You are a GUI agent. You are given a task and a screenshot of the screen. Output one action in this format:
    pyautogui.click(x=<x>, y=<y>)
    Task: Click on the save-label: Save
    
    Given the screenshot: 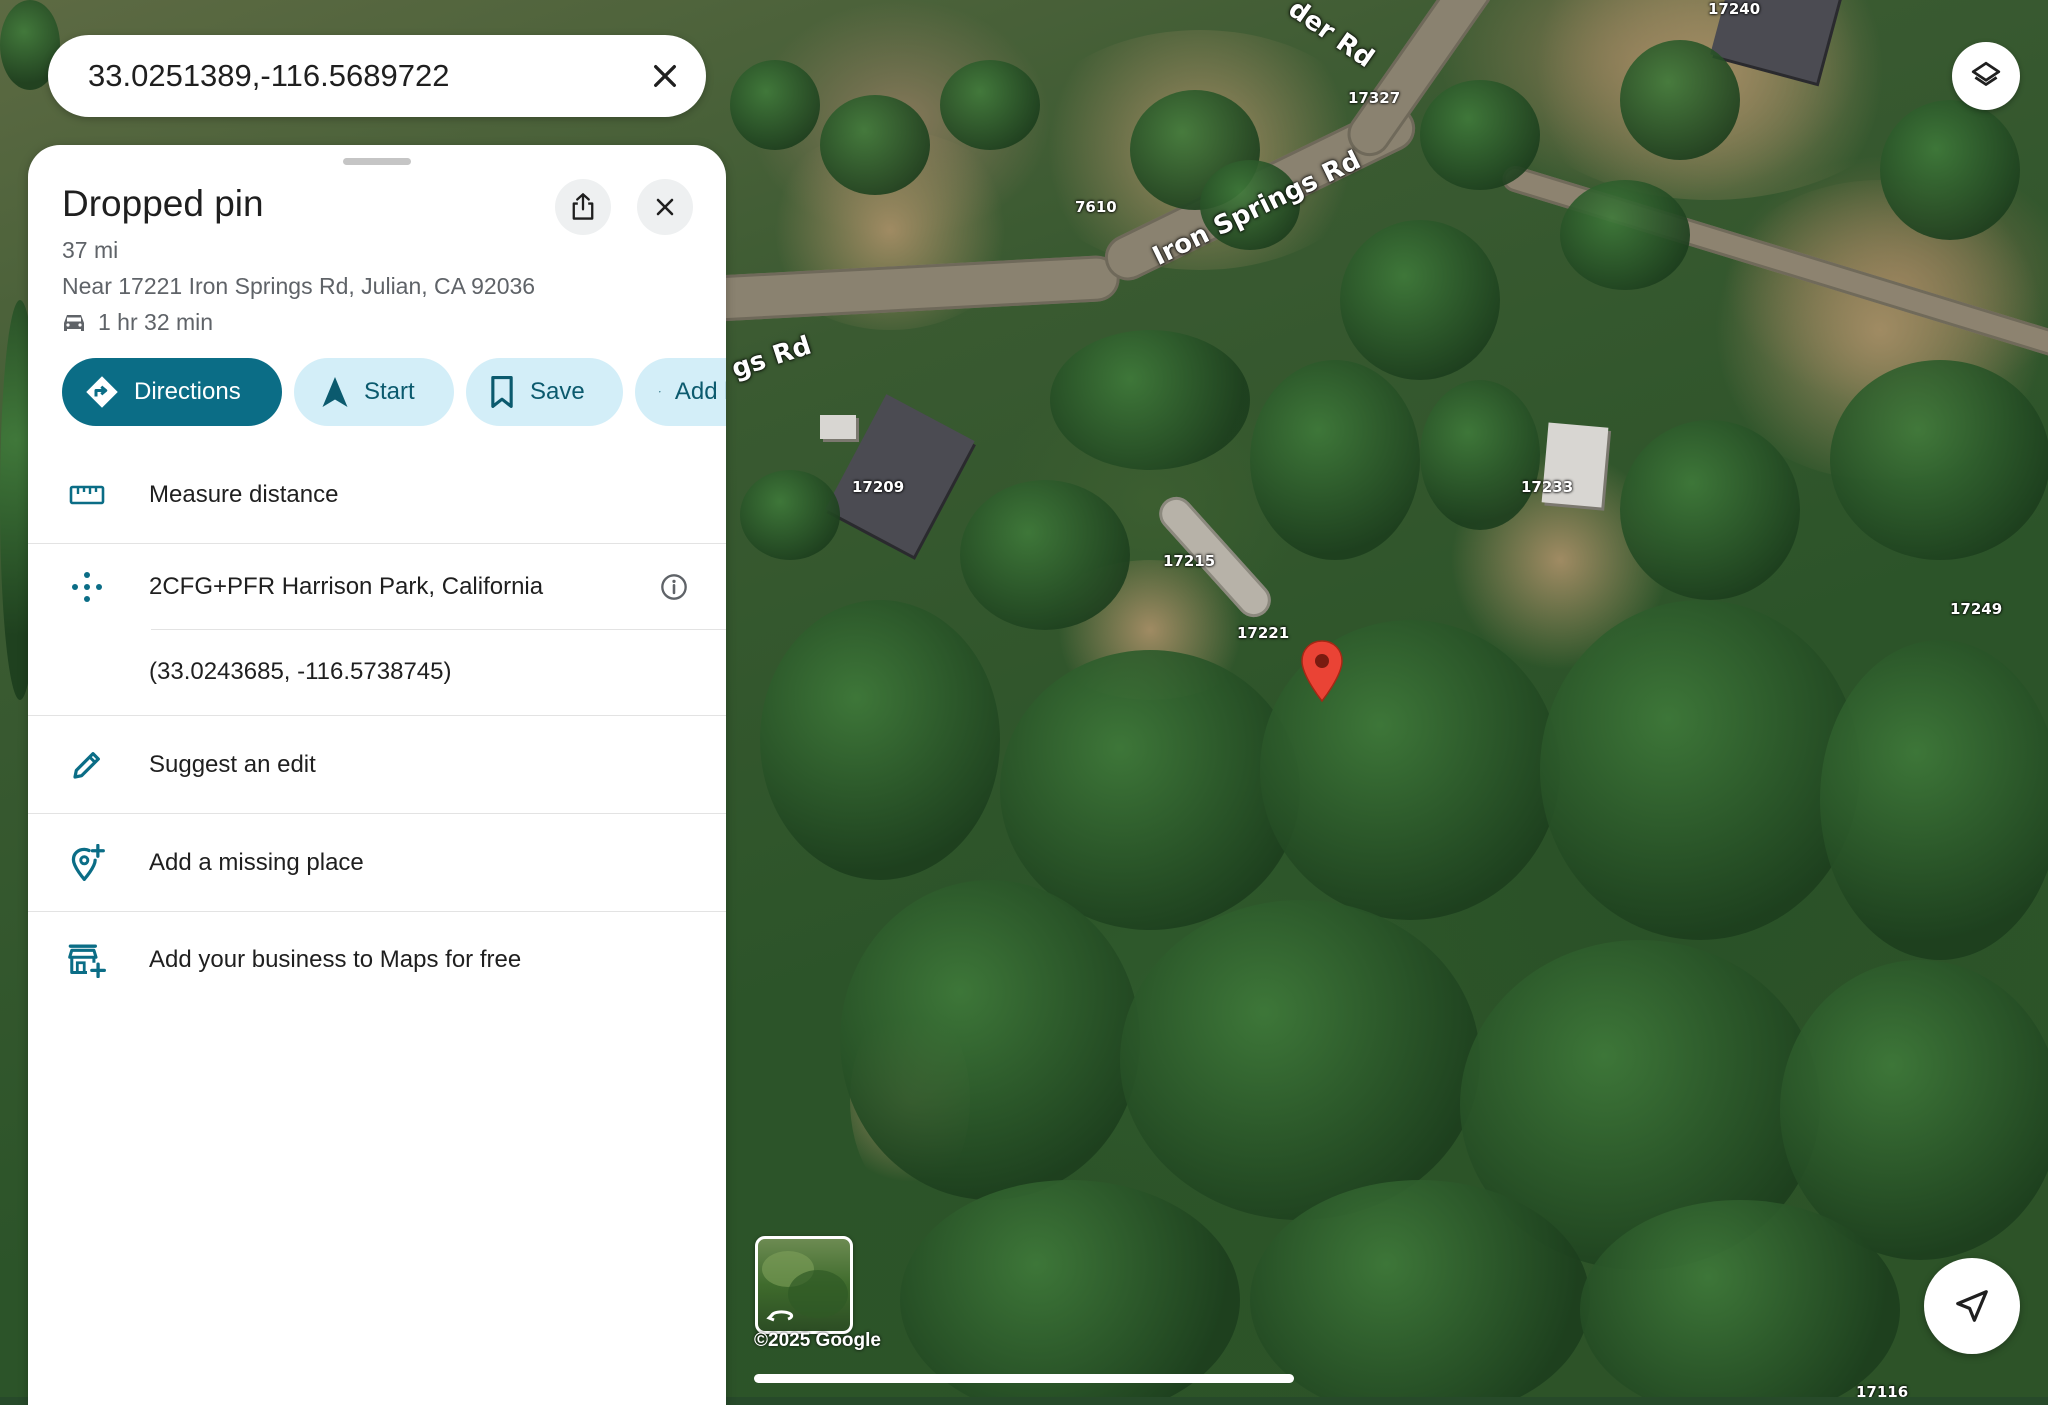 What is the action you would take?
    pyautogui.click(x=557, y=391)
    